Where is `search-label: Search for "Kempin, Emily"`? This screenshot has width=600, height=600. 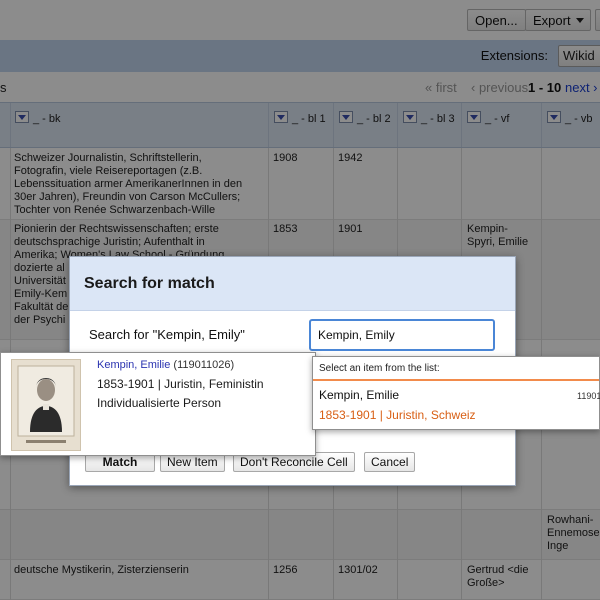 search-label: Search for "Kempin, Emily" is located at coordinates (167, 334).